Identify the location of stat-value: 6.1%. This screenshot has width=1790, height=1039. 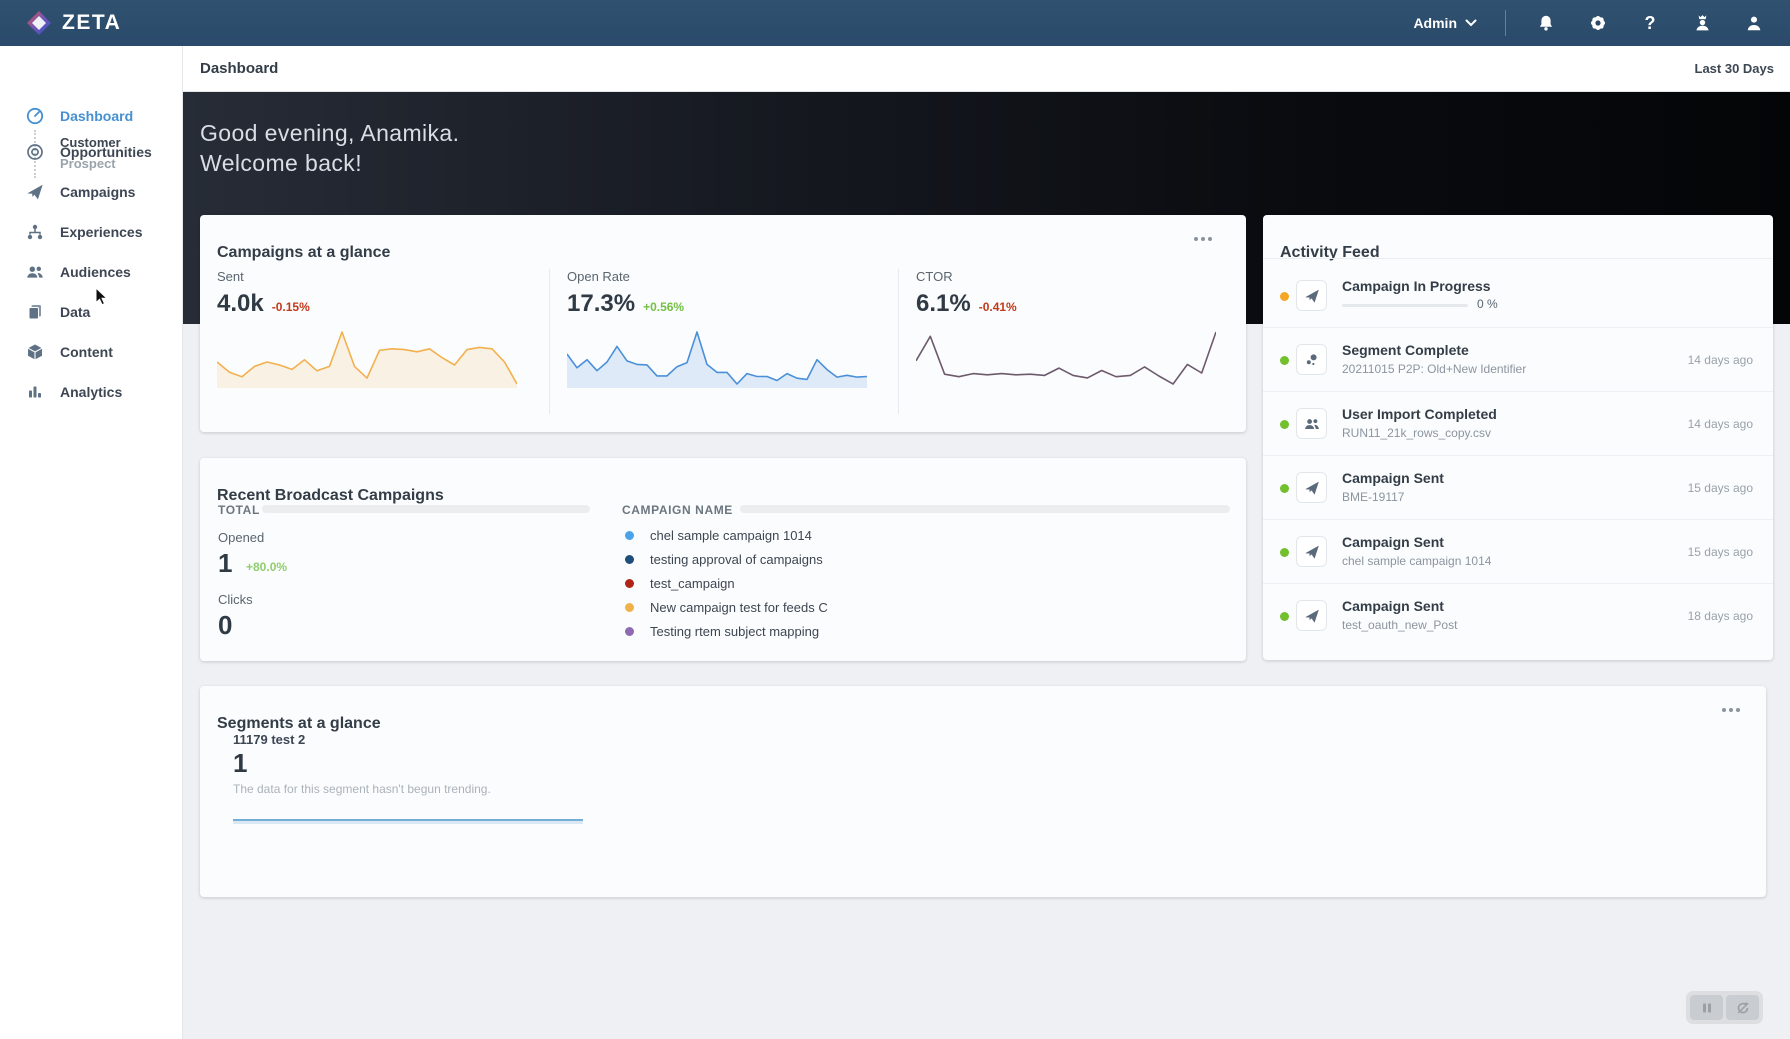
(943, 303).